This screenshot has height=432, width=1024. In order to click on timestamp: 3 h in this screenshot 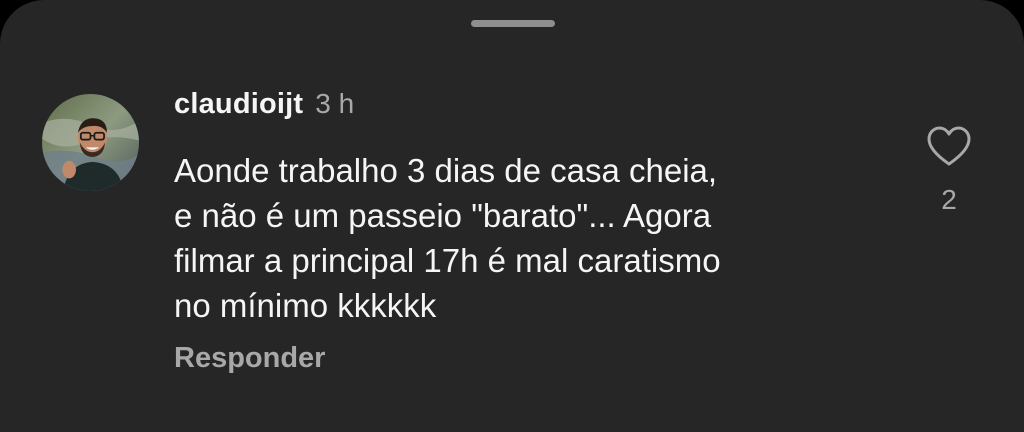, I will do `click(335, 103)`.